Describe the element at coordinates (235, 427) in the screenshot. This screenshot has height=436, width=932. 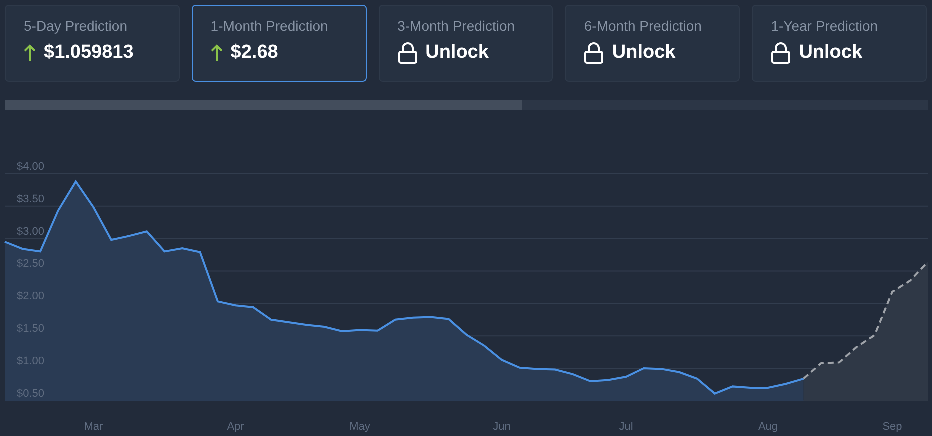
I see `axis-label: Apr` at that location.